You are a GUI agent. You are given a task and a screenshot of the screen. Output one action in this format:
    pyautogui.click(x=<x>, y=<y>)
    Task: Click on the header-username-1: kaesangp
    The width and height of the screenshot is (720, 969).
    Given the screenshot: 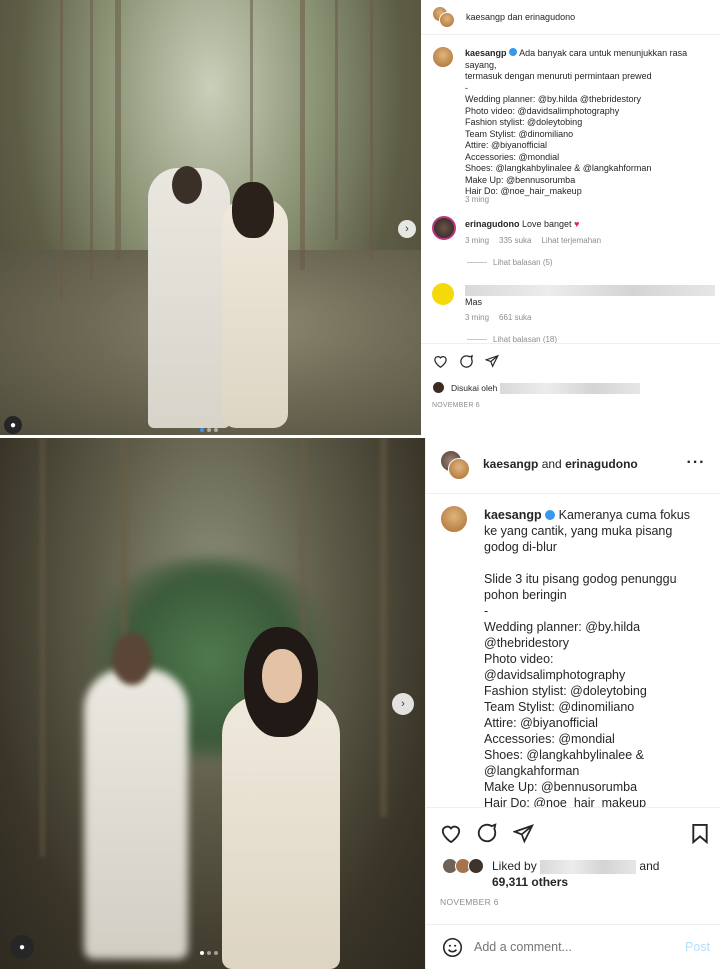 What is the action you would take?
    pyautogui.click(x=510, y=464)
    